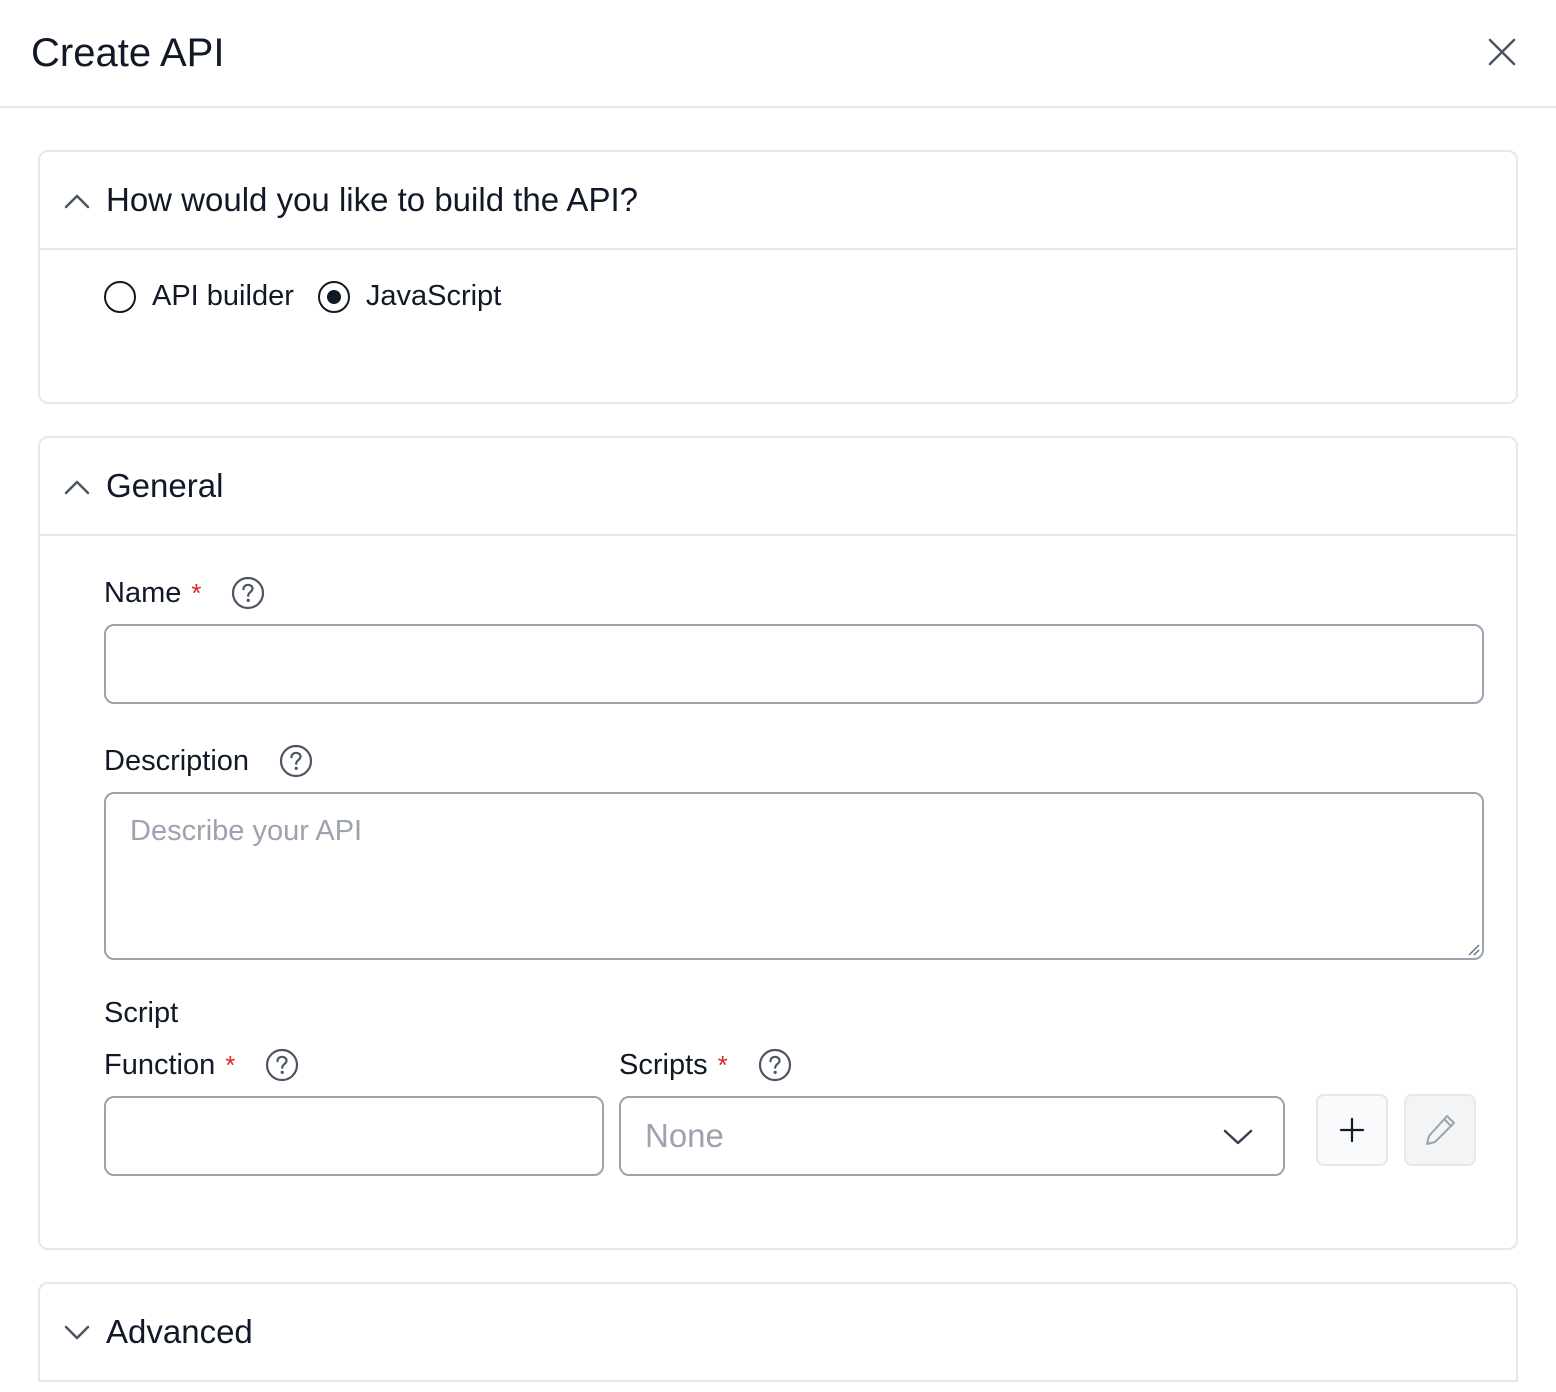 This screenshot has width=1556, height=1392. I want to click on dialog-header: Create API, so click(778, 54).